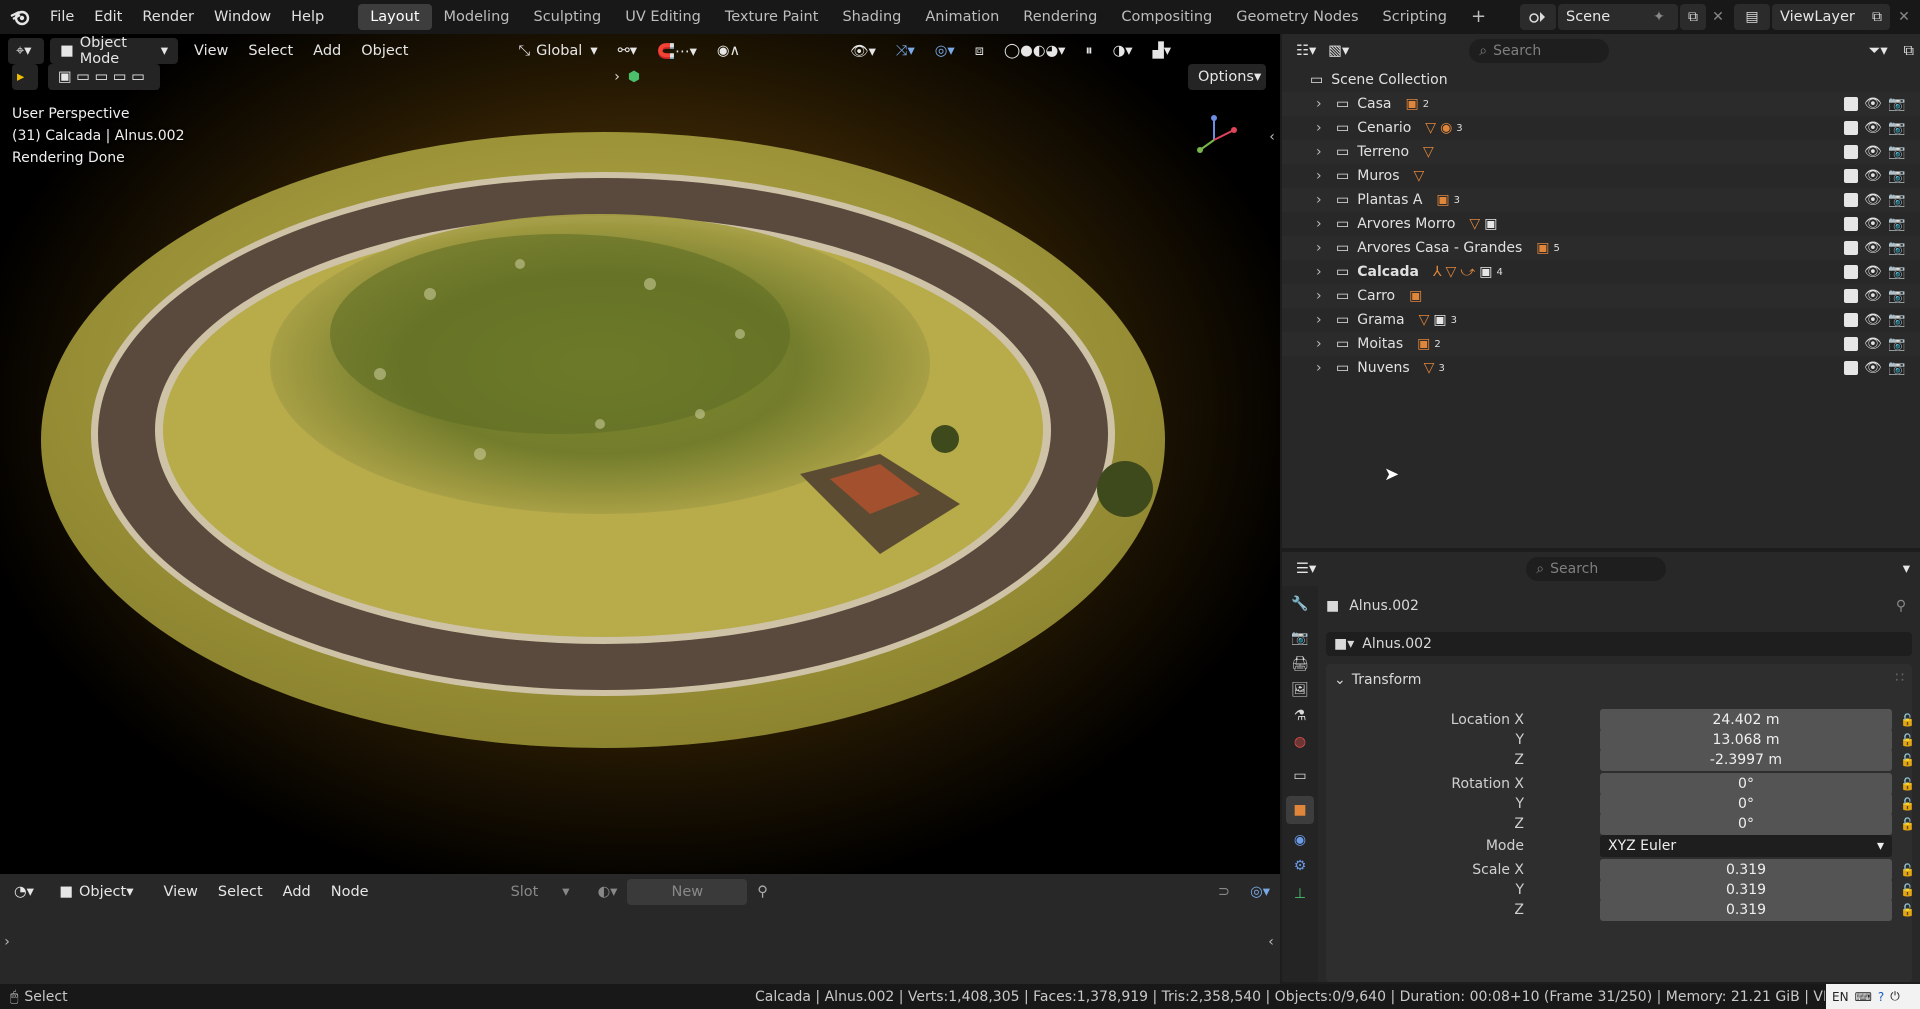 The width and height of the screenshot is (1920, 1009). I want to click on menu-select: Select, so click(270, 51).